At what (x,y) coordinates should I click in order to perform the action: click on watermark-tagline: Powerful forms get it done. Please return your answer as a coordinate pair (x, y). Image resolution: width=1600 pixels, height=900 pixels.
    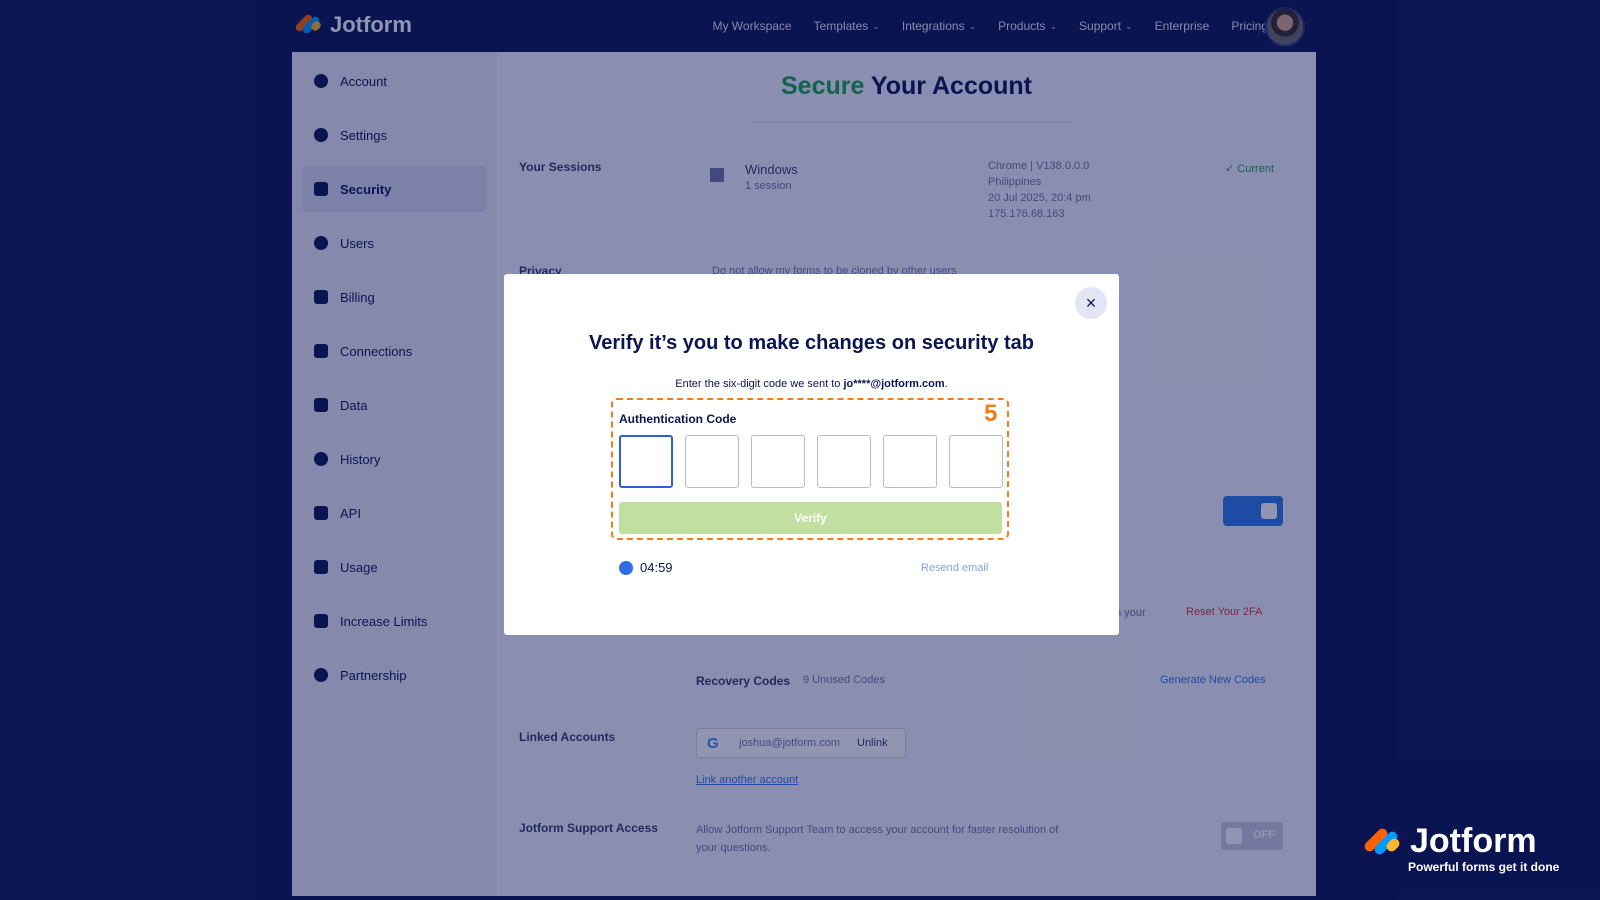
    Looking at the image, I should click on (1484, 867).